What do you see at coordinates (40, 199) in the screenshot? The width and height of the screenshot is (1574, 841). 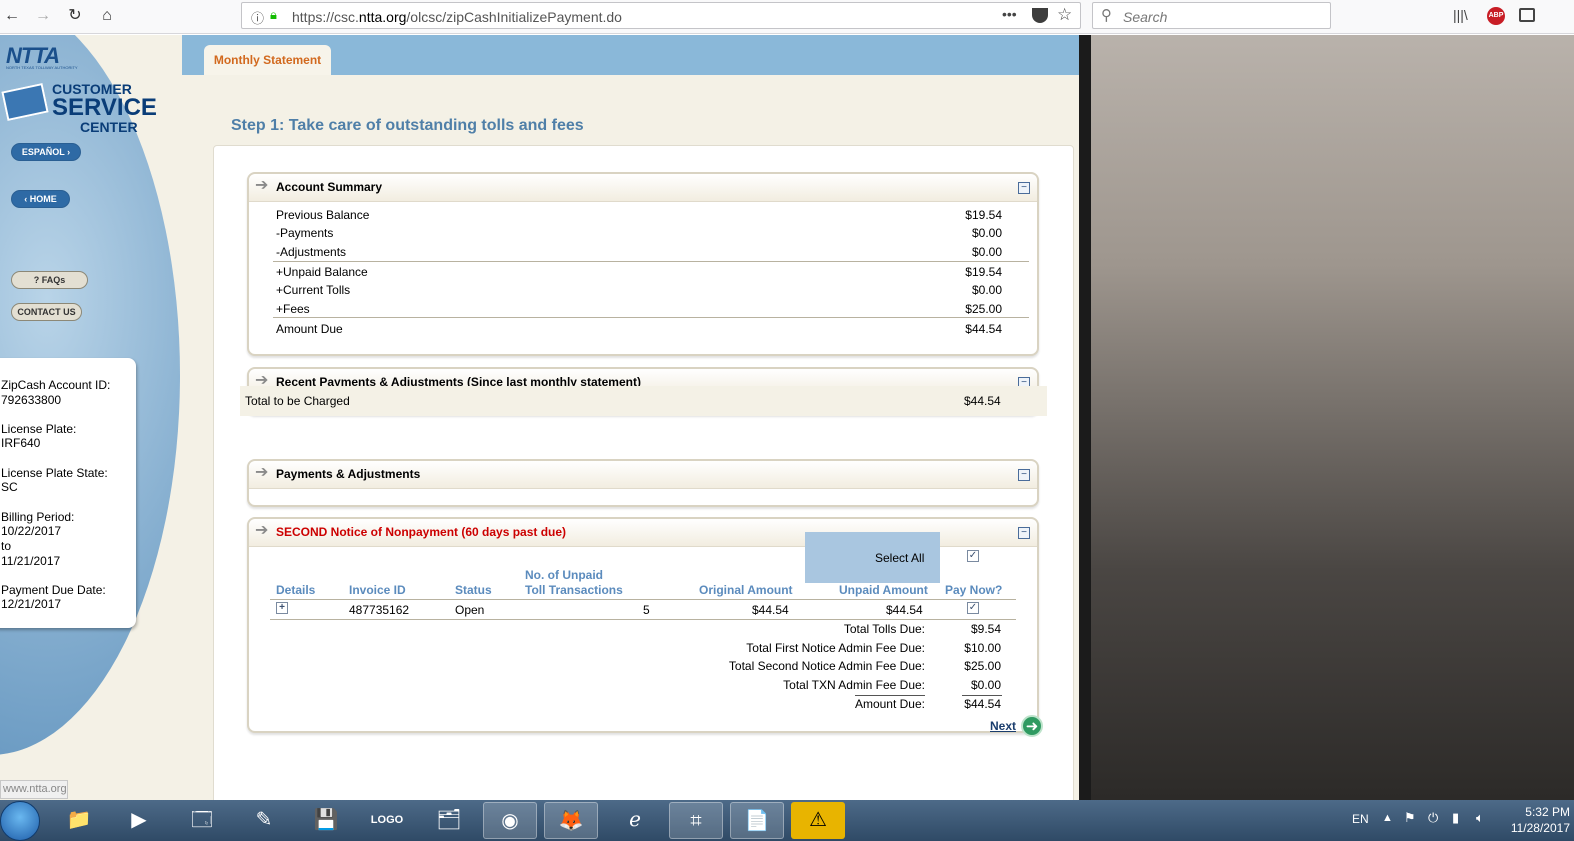 I see `home-button: ‹ HOME` at bounding box center [40, 199].